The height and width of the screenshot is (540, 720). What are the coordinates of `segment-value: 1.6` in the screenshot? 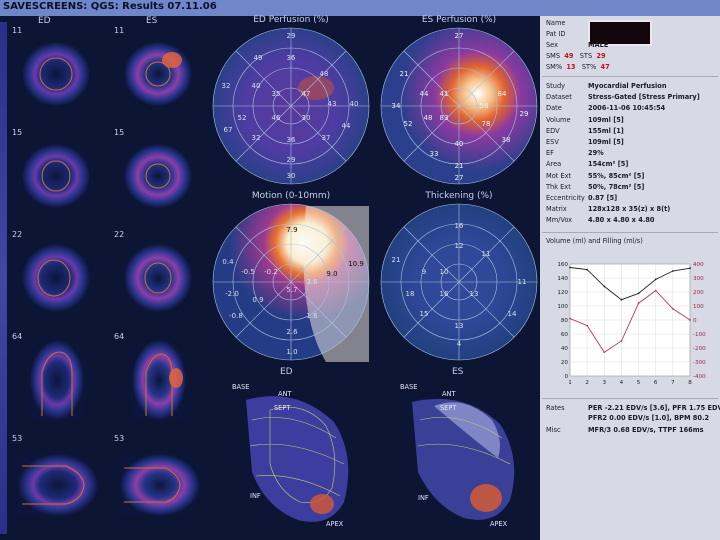 It's located at (312, 316).